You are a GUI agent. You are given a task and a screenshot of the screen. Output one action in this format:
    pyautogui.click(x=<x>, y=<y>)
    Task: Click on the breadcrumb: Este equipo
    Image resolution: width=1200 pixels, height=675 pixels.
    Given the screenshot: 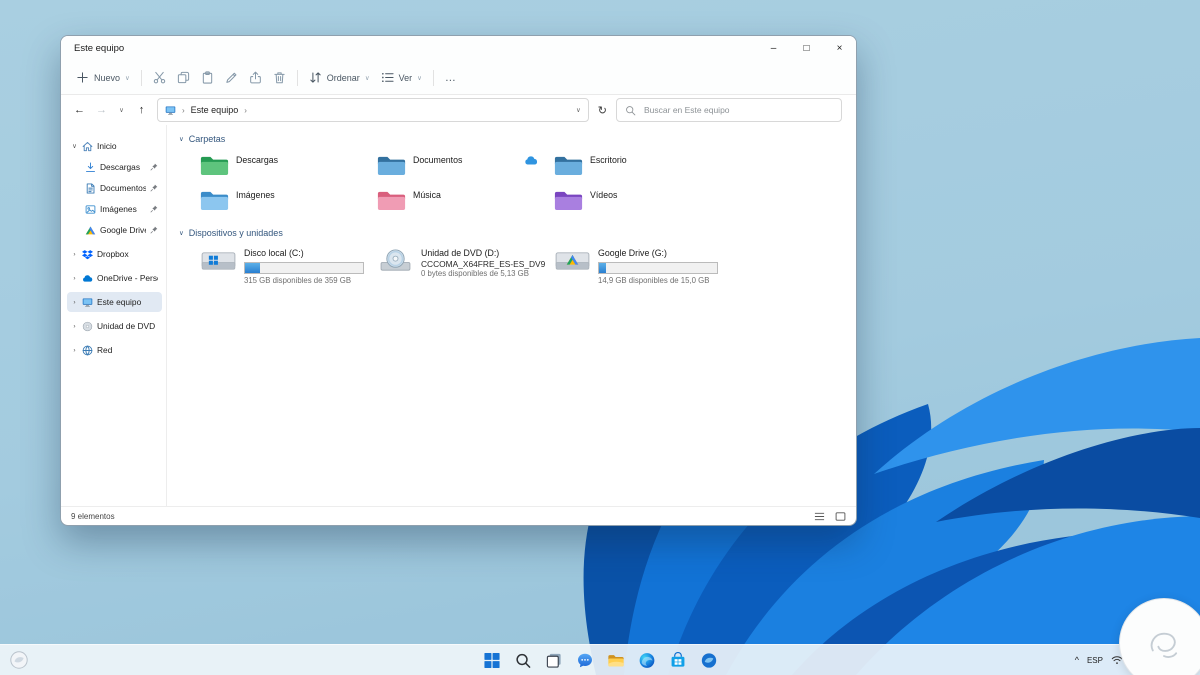 What is the action you would take?
    pyautogui.click(x=215, y=110)
    